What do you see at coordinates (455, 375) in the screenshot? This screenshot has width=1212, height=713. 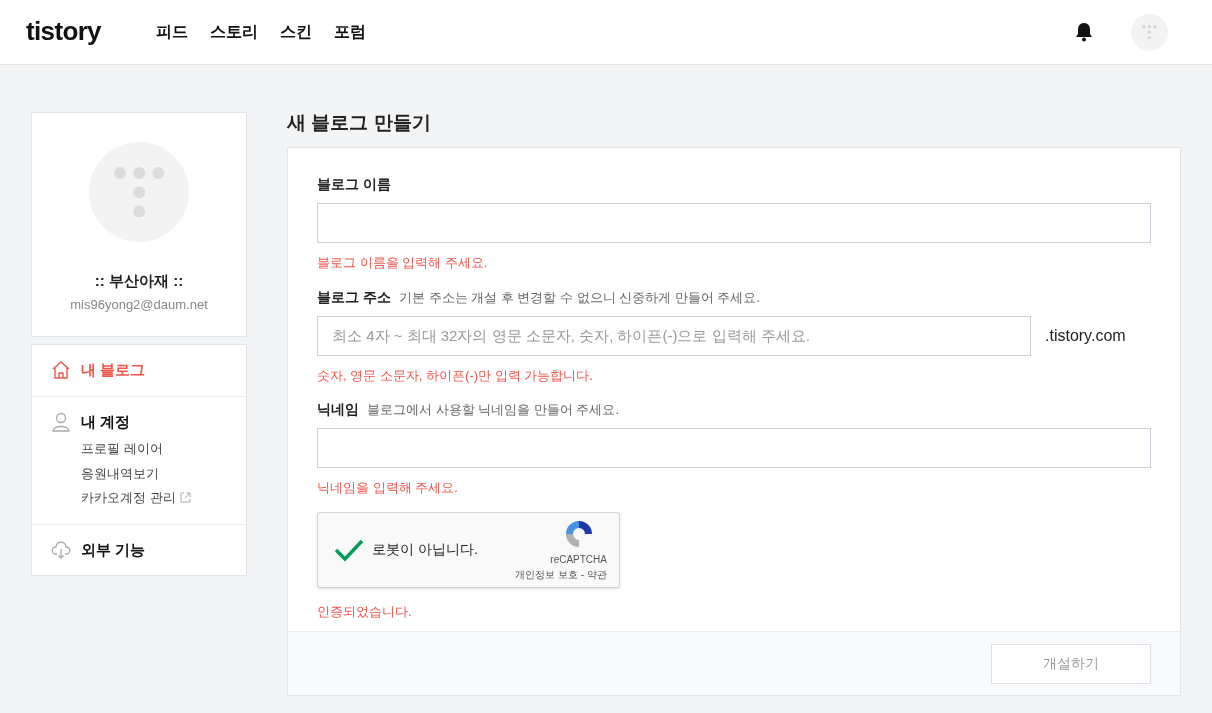 I see `error-message: 숫자, 영문 소문자, 하이픈(-)만 입력 가능합니다.` at bounding box center [455, 375].